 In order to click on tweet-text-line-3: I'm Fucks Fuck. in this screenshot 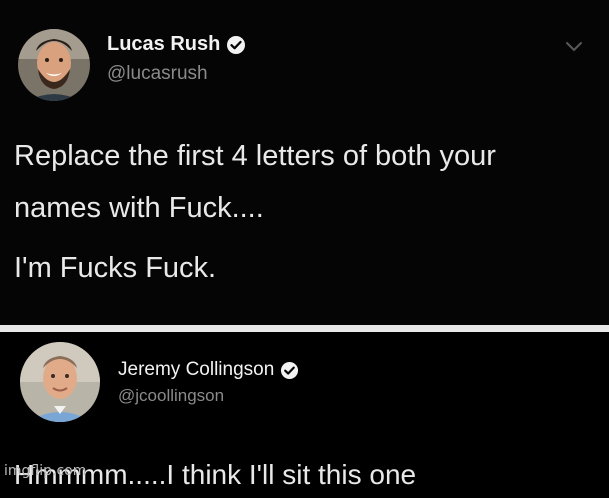, I will do `click(115, 268)`.